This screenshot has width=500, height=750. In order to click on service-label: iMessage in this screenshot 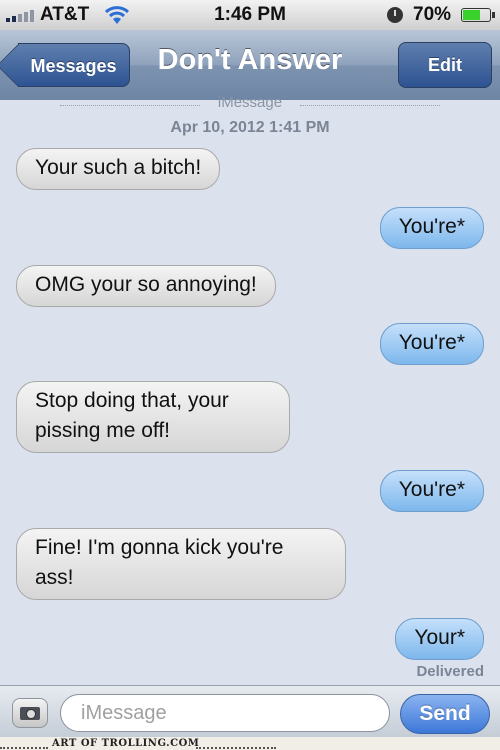, I will do `click(250, 102)`.